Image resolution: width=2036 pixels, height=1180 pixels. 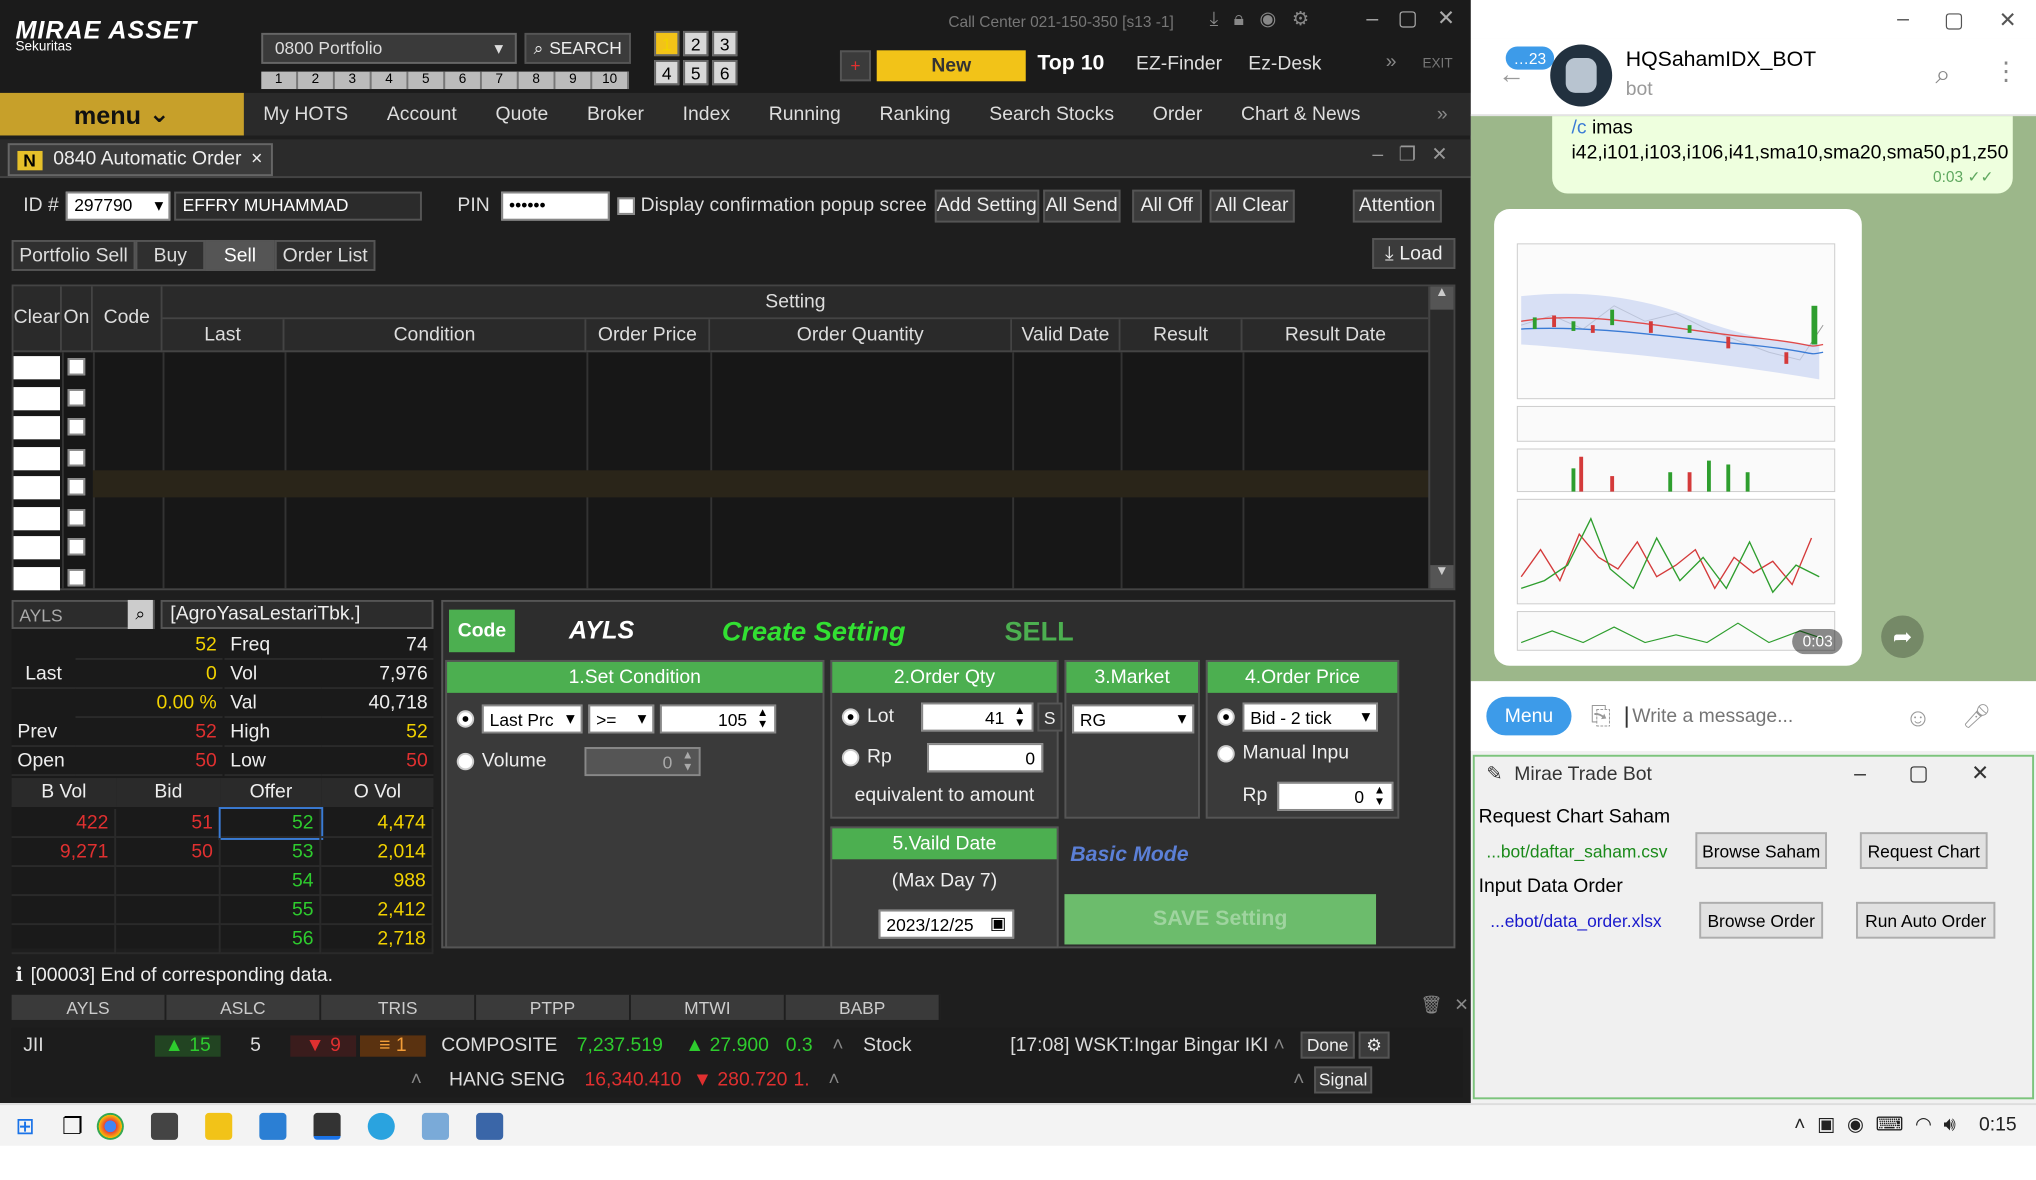 What do you see at coordinates (381, 1125) in the screenshot?
I see `telegram-icon` at bounding box center [381, 1125].